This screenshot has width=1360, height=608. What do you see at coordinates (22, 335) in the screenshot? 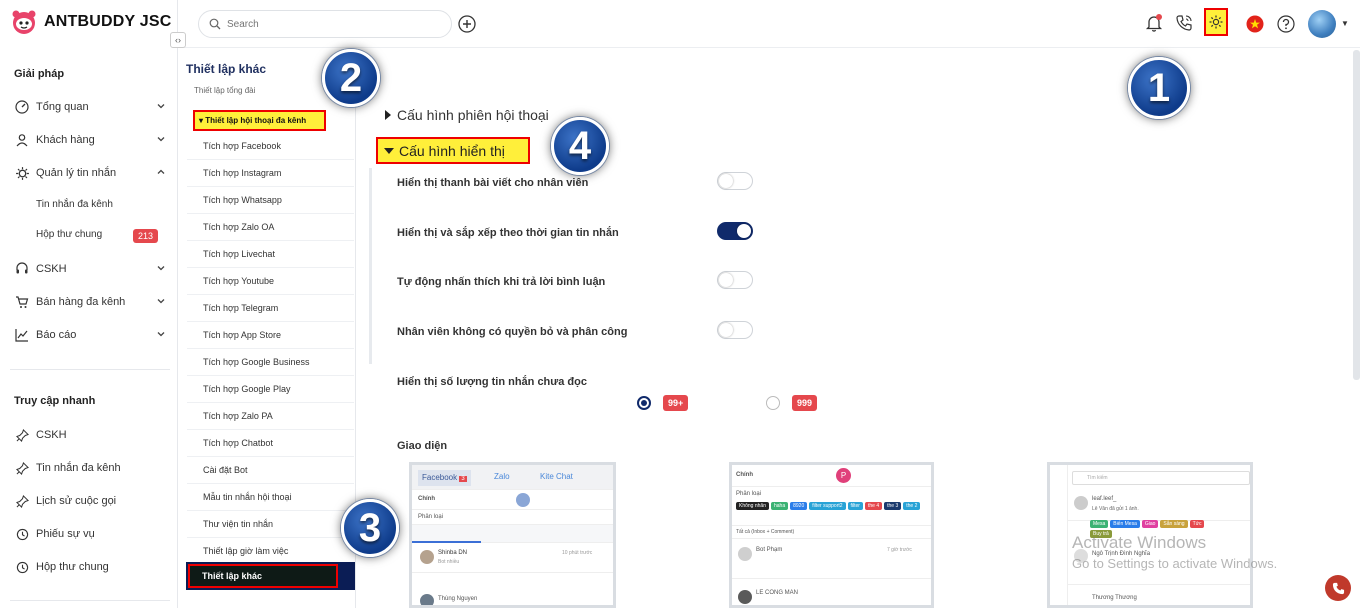
I see `chart-icon` at bounding box center [22, 335].